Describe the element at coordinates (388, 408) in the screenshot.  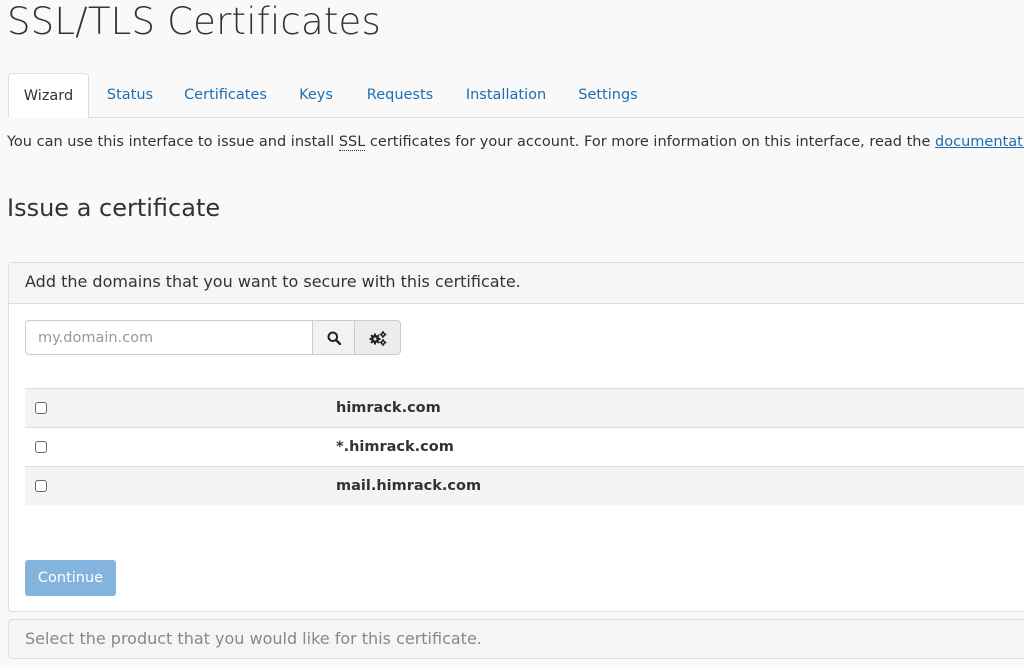
I see `domain-name: himrack.com` at that location.